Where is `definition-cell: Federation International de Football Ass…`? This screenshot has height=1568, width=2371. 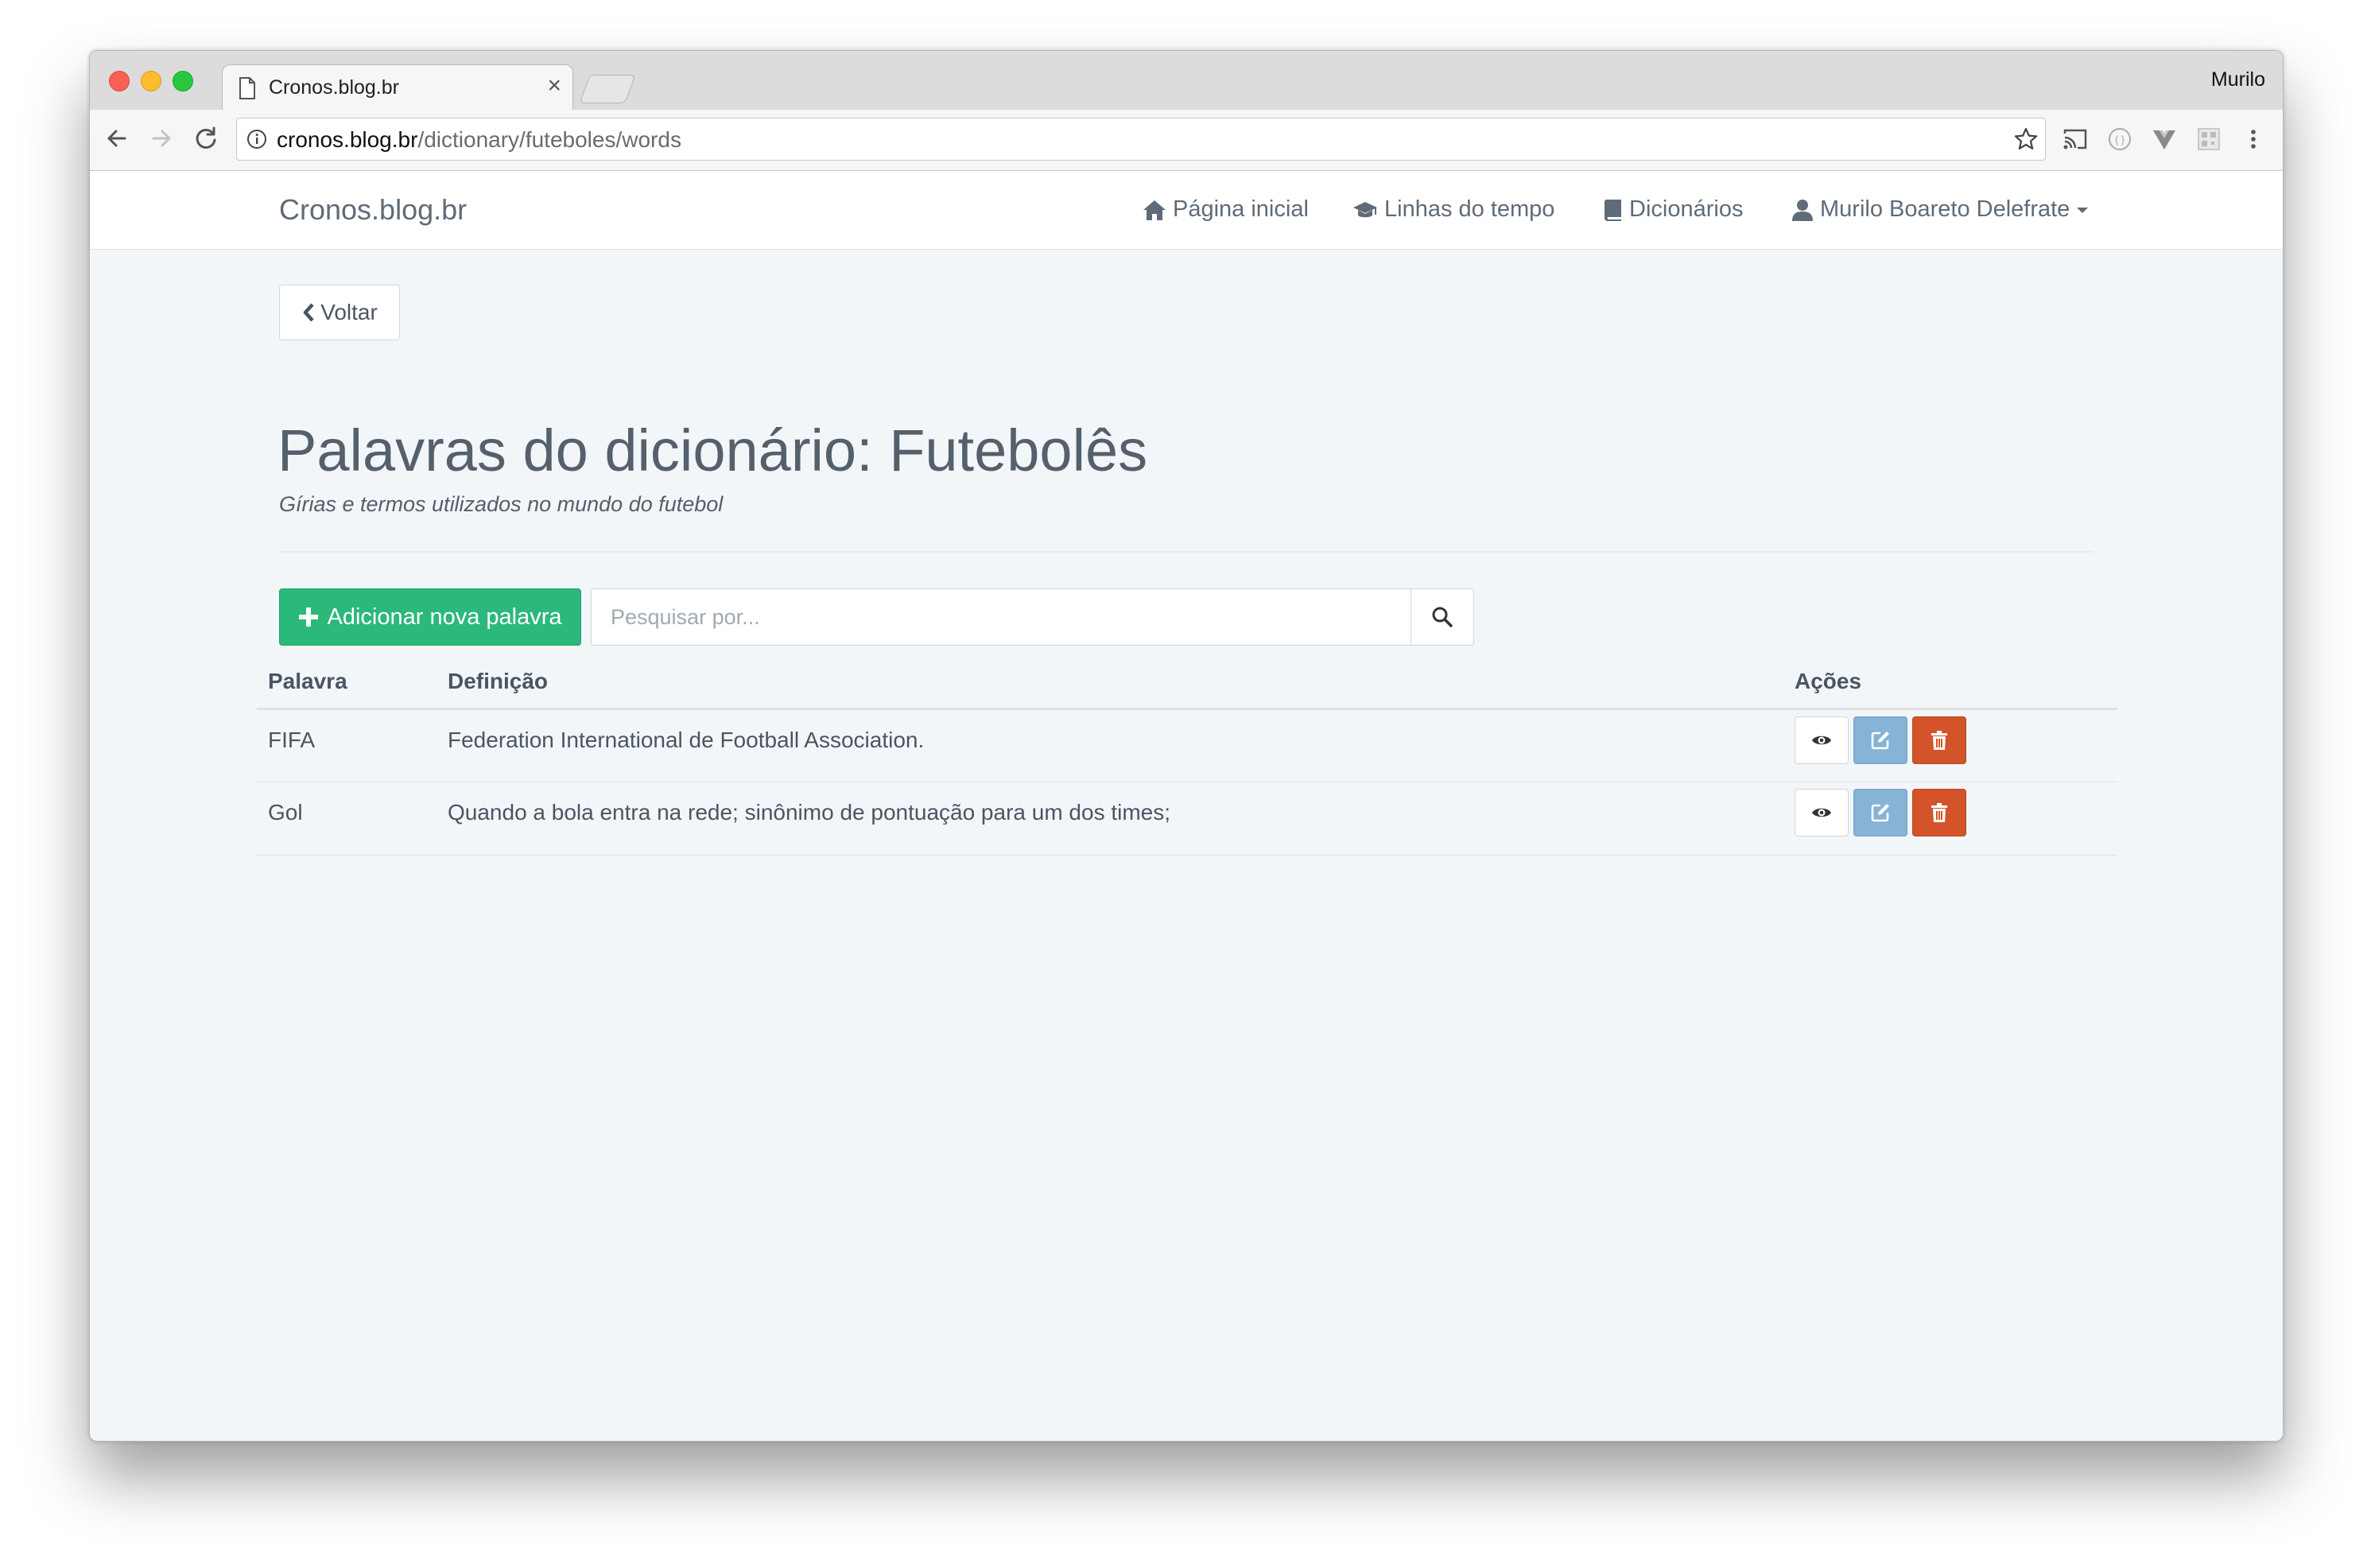
definition-cell: Federation International de Football Ass… is located at coordinates (1110, 745).